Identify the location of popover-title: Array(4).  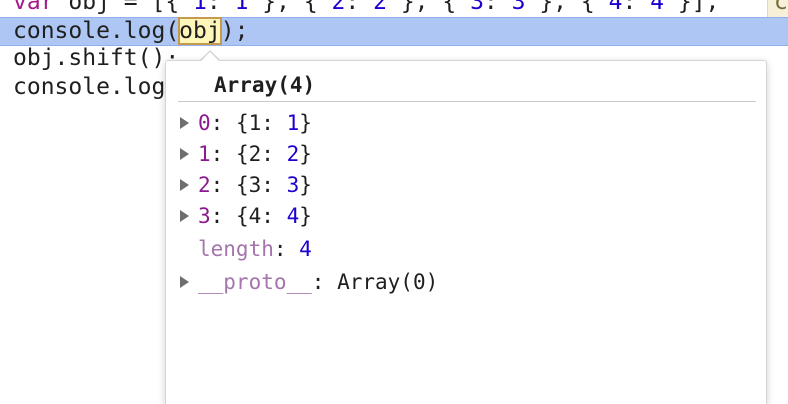
(265, 85).